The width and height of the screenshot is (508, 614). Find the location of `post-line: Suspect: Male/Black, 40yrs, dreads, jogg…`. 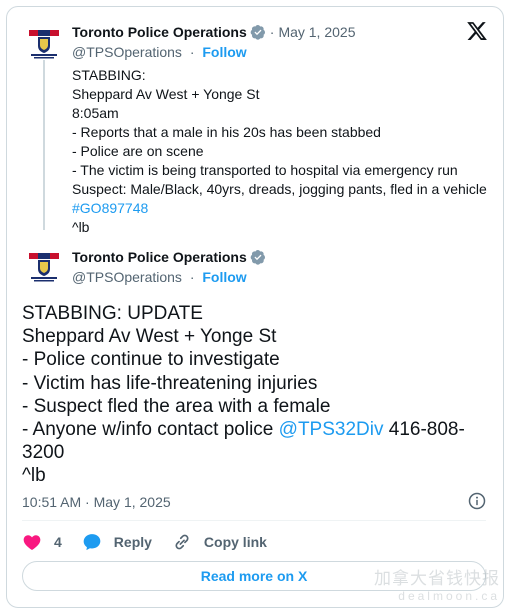

post-line: Suspect: Male/Black, 40yrs, dreads, jogg… is located at coordinates (279, 189).